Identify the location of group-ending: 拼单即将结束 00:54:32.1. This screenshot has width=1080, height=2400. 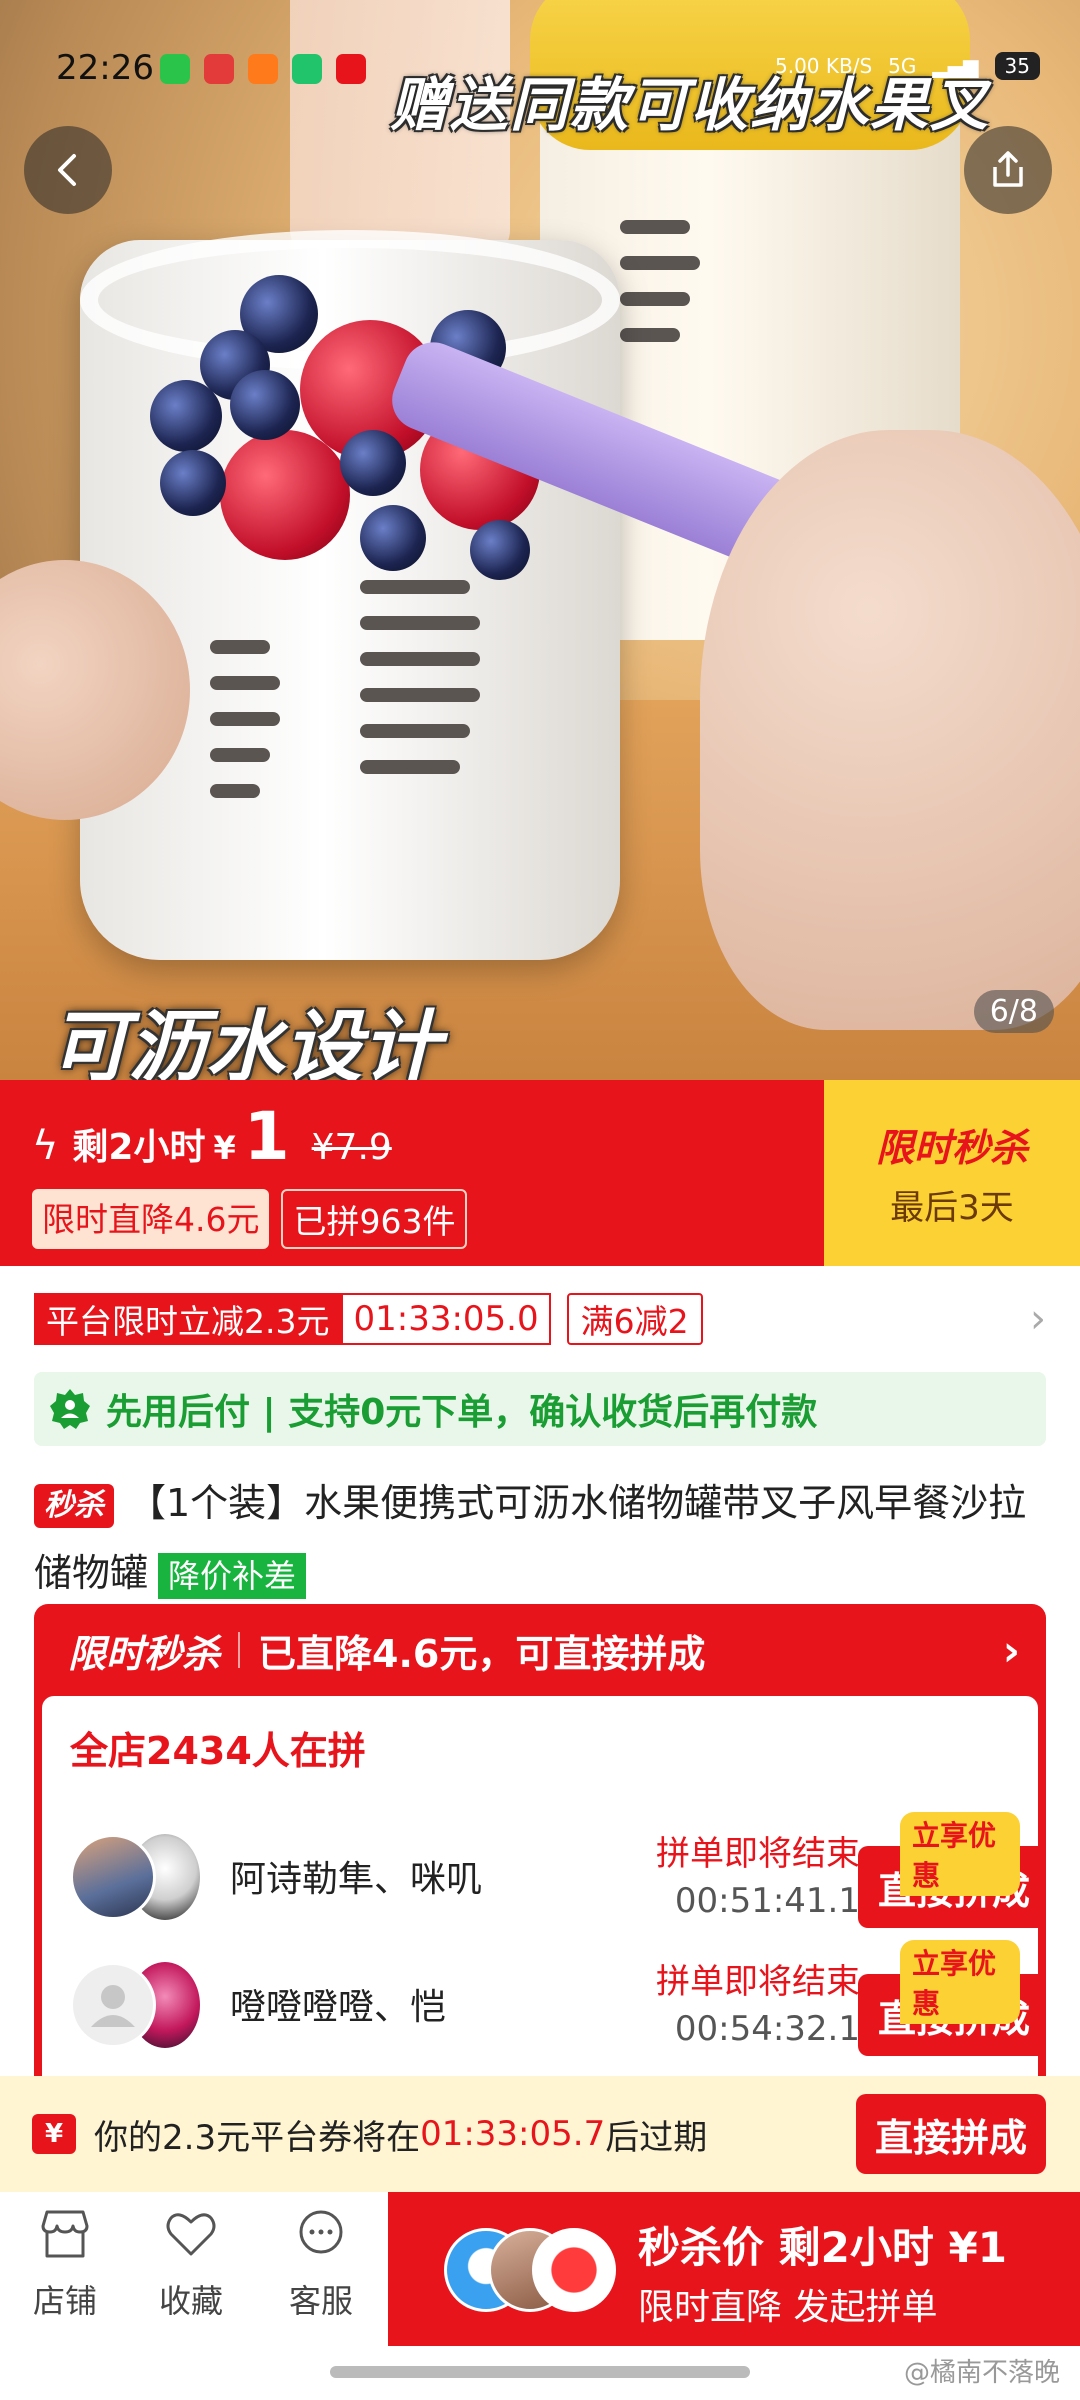
(740, 2001).